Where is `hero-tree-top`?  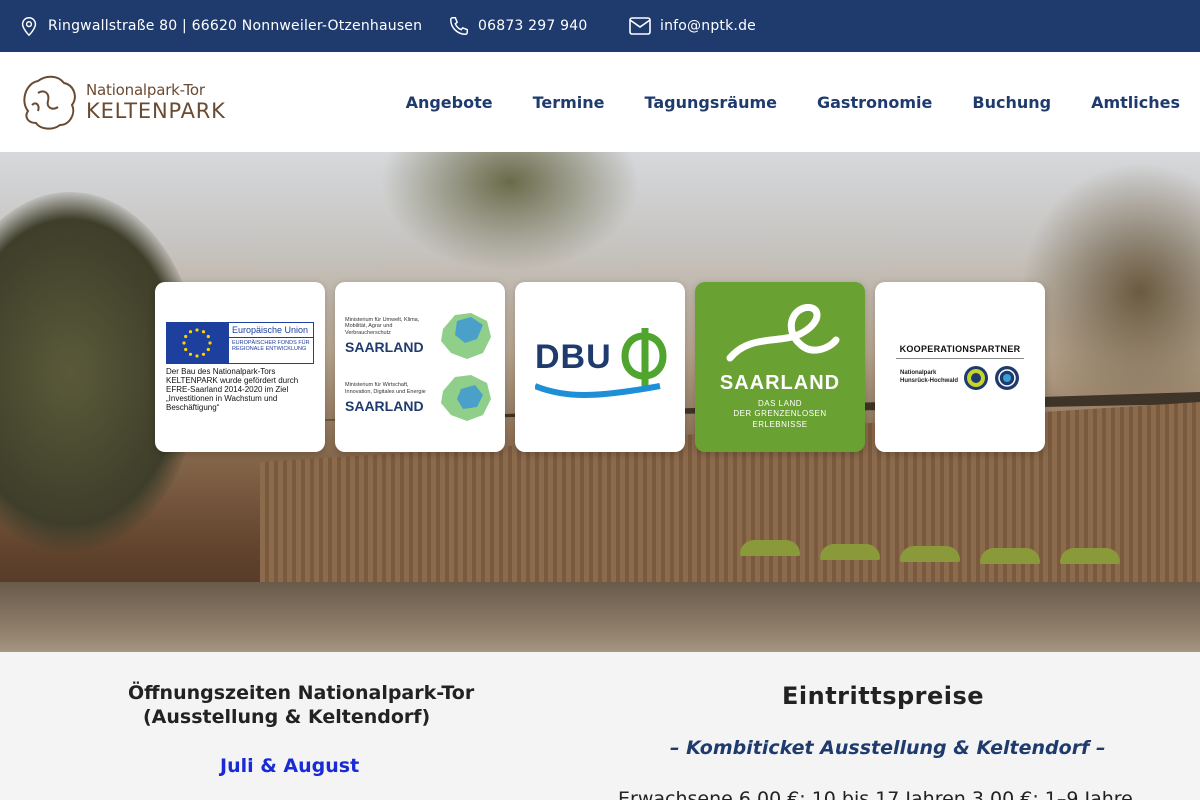
hero-tree-top is located at coordinates (510, 212).